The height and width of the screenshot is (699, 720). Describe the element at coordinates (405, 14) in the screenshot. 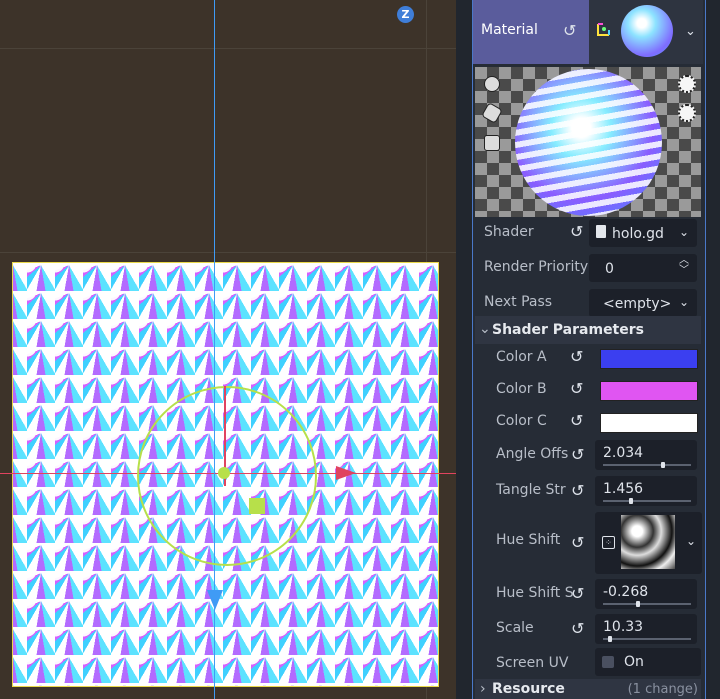

I see `z-axis-badge: Z` at that location.